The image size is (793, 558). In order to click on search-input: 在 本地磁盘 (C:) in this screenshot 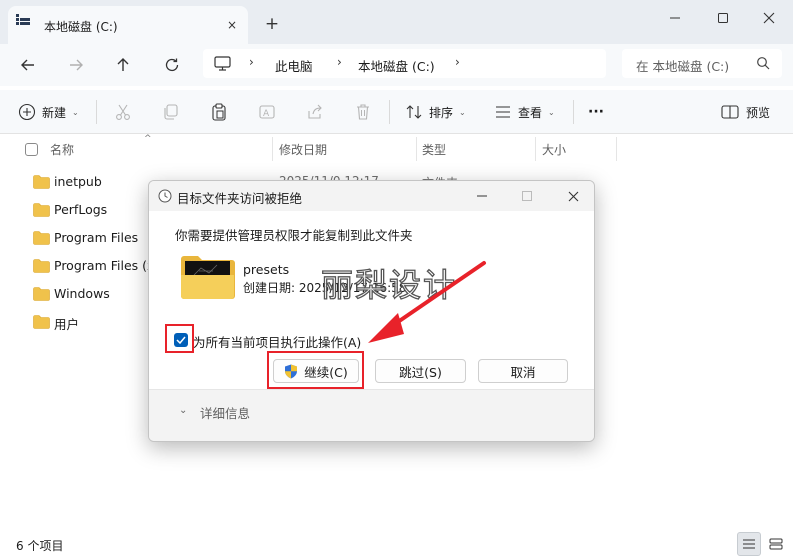, I will do `click(702, 63)`.